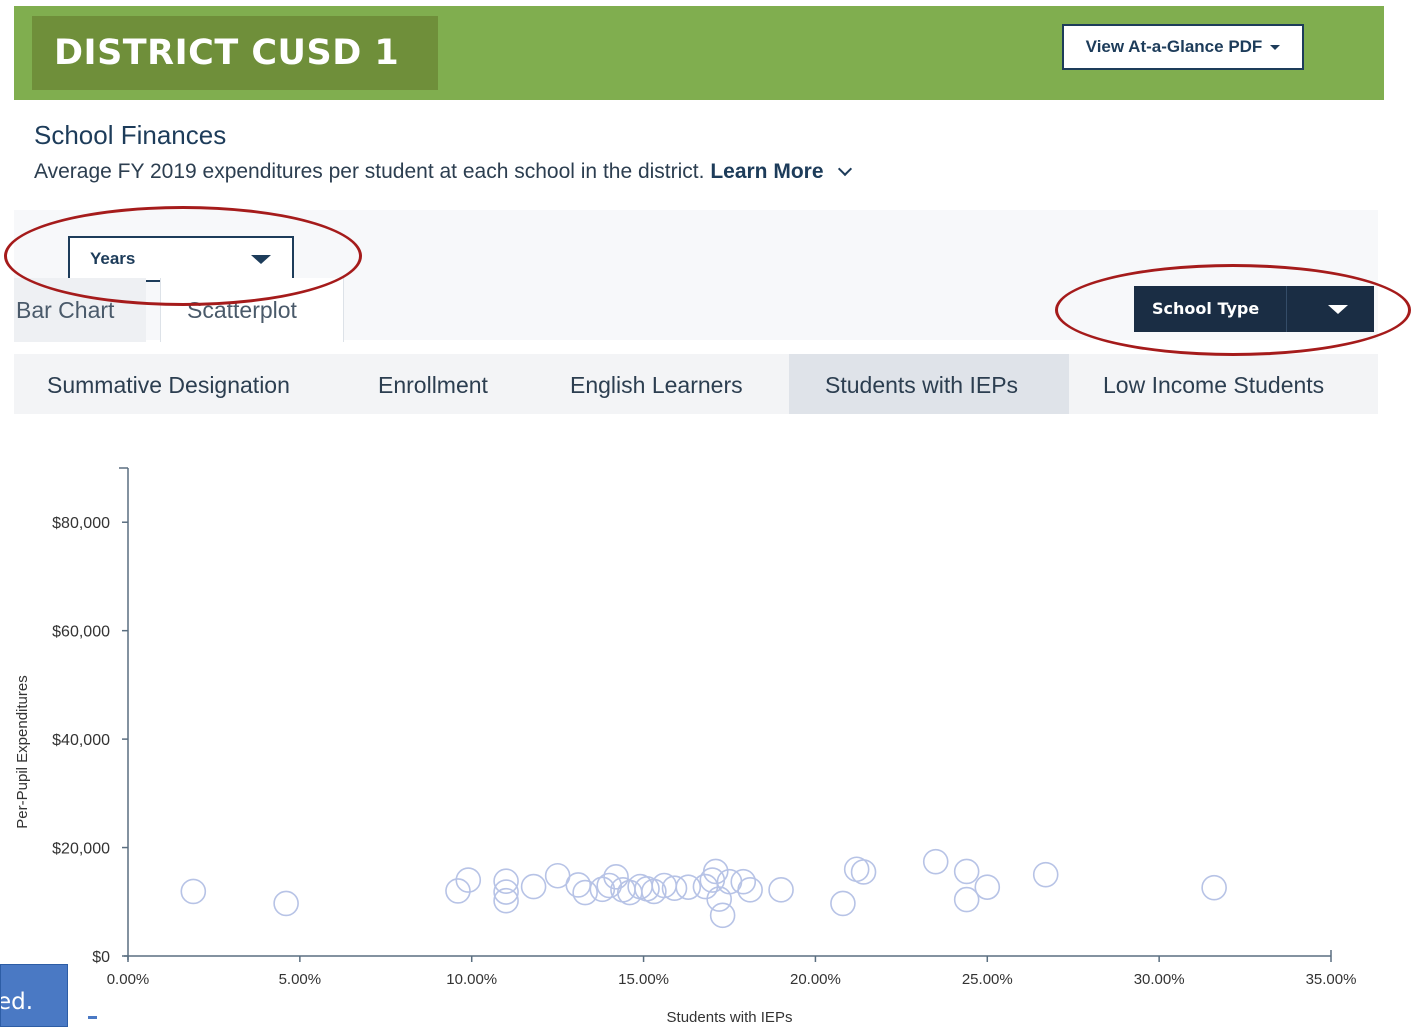  I want to click on y-tick-label: $60,000, so click(81, 632).